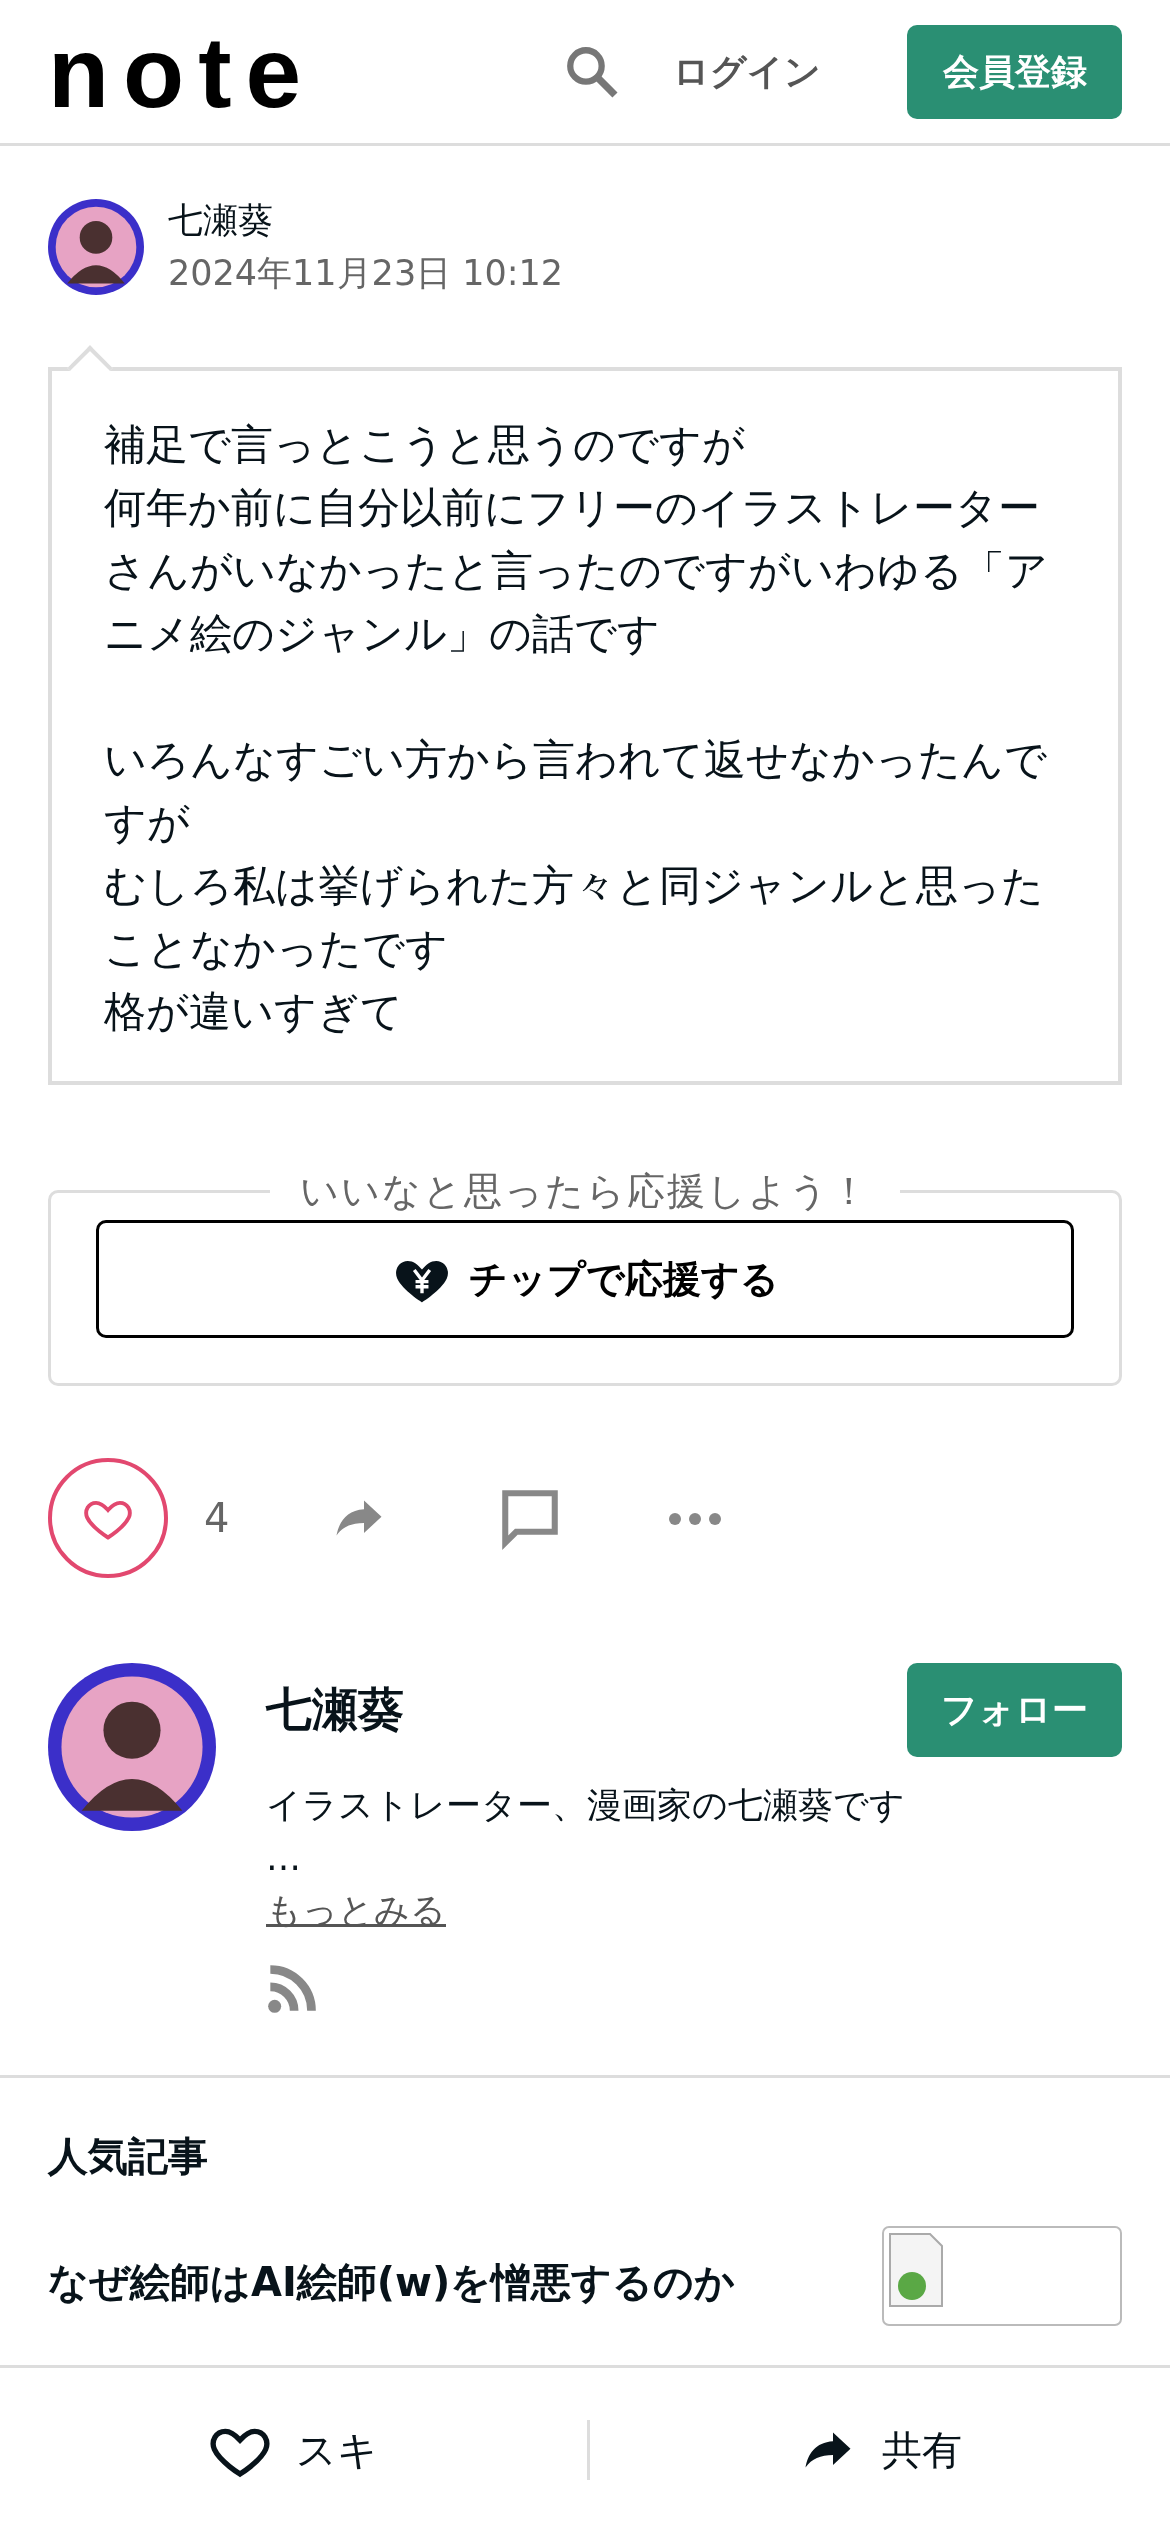 This screenshot has width=1170, height=2532. I want to click on profile-bio: イラストレーター、漫画家の七瀬葵です, so click(586, 1805).